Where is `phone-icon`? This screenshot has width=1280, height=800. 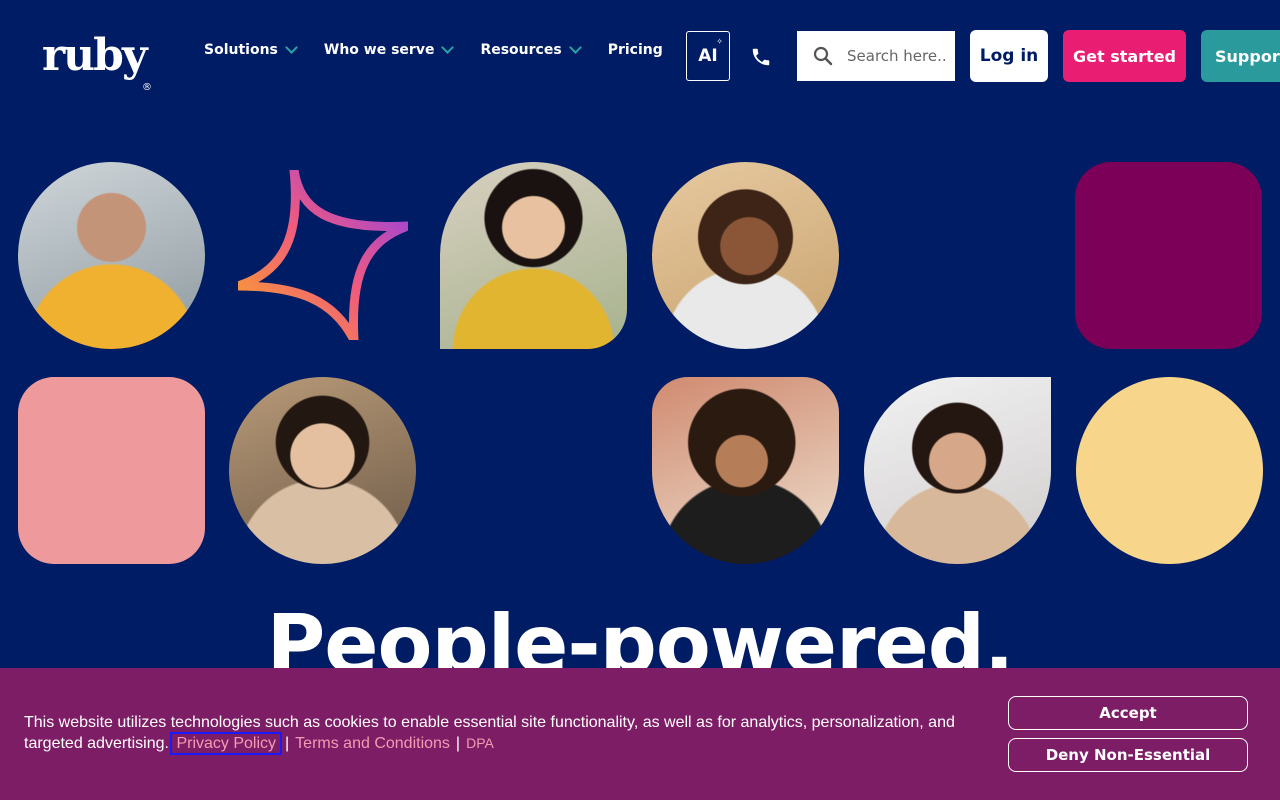 phone-icon is located at coordinates (761, 57).